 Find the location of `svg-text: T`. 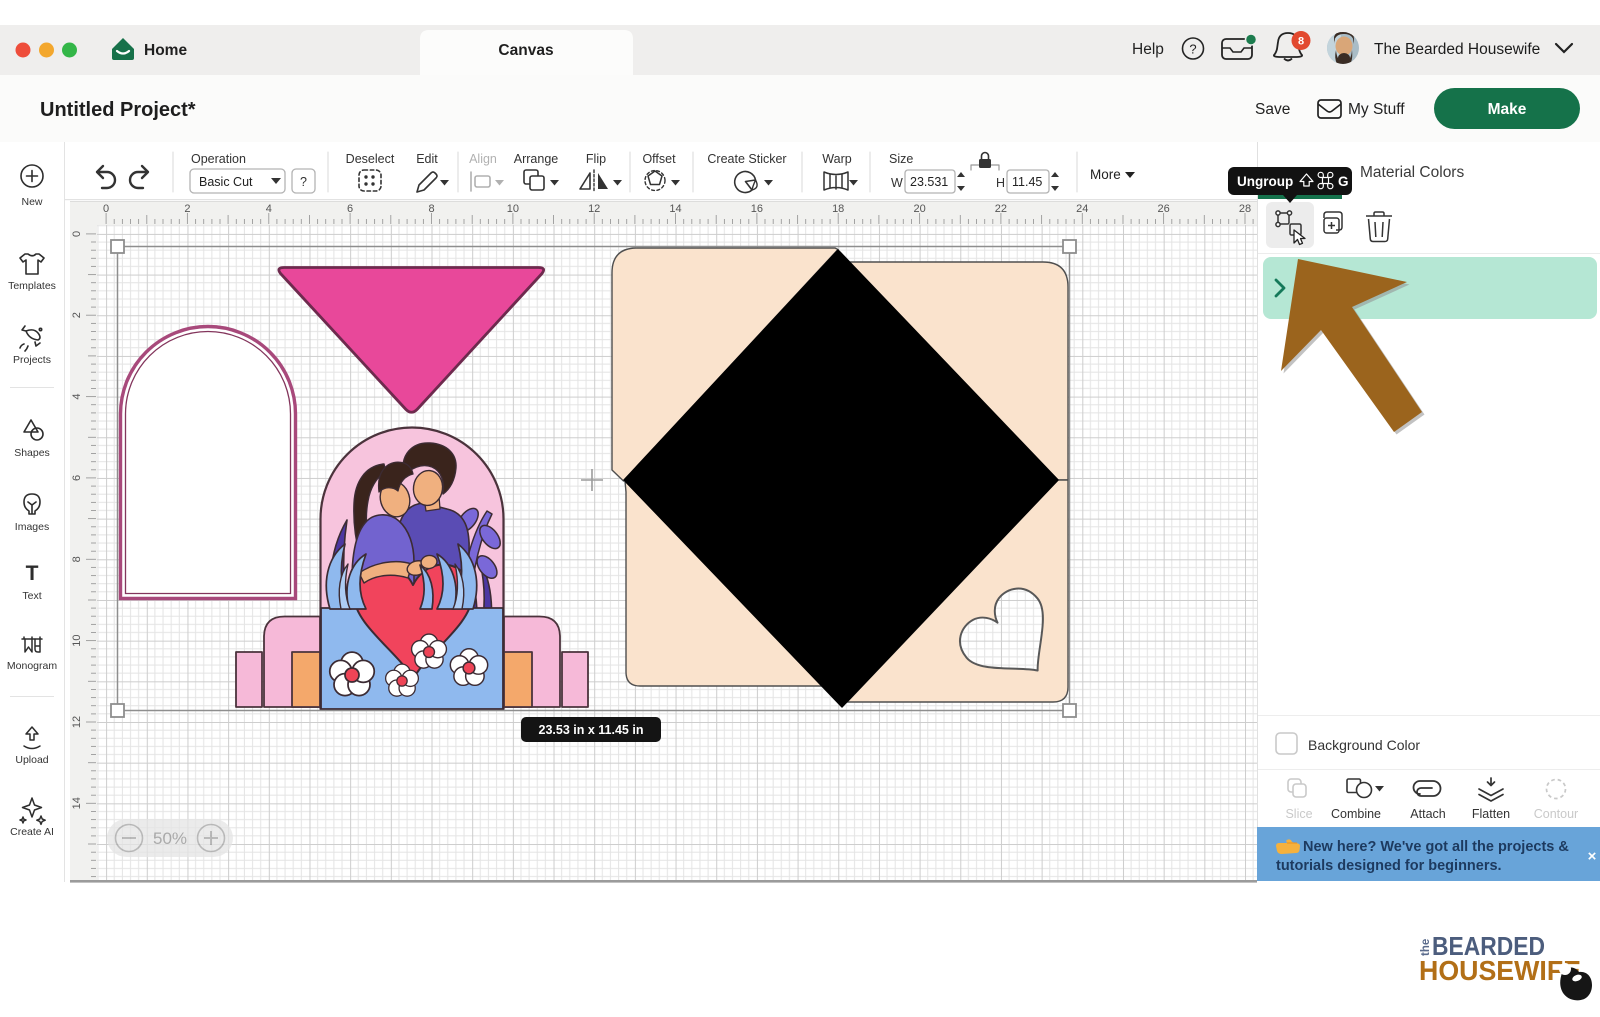

svg-text: T is located at coordinates (32, 573).